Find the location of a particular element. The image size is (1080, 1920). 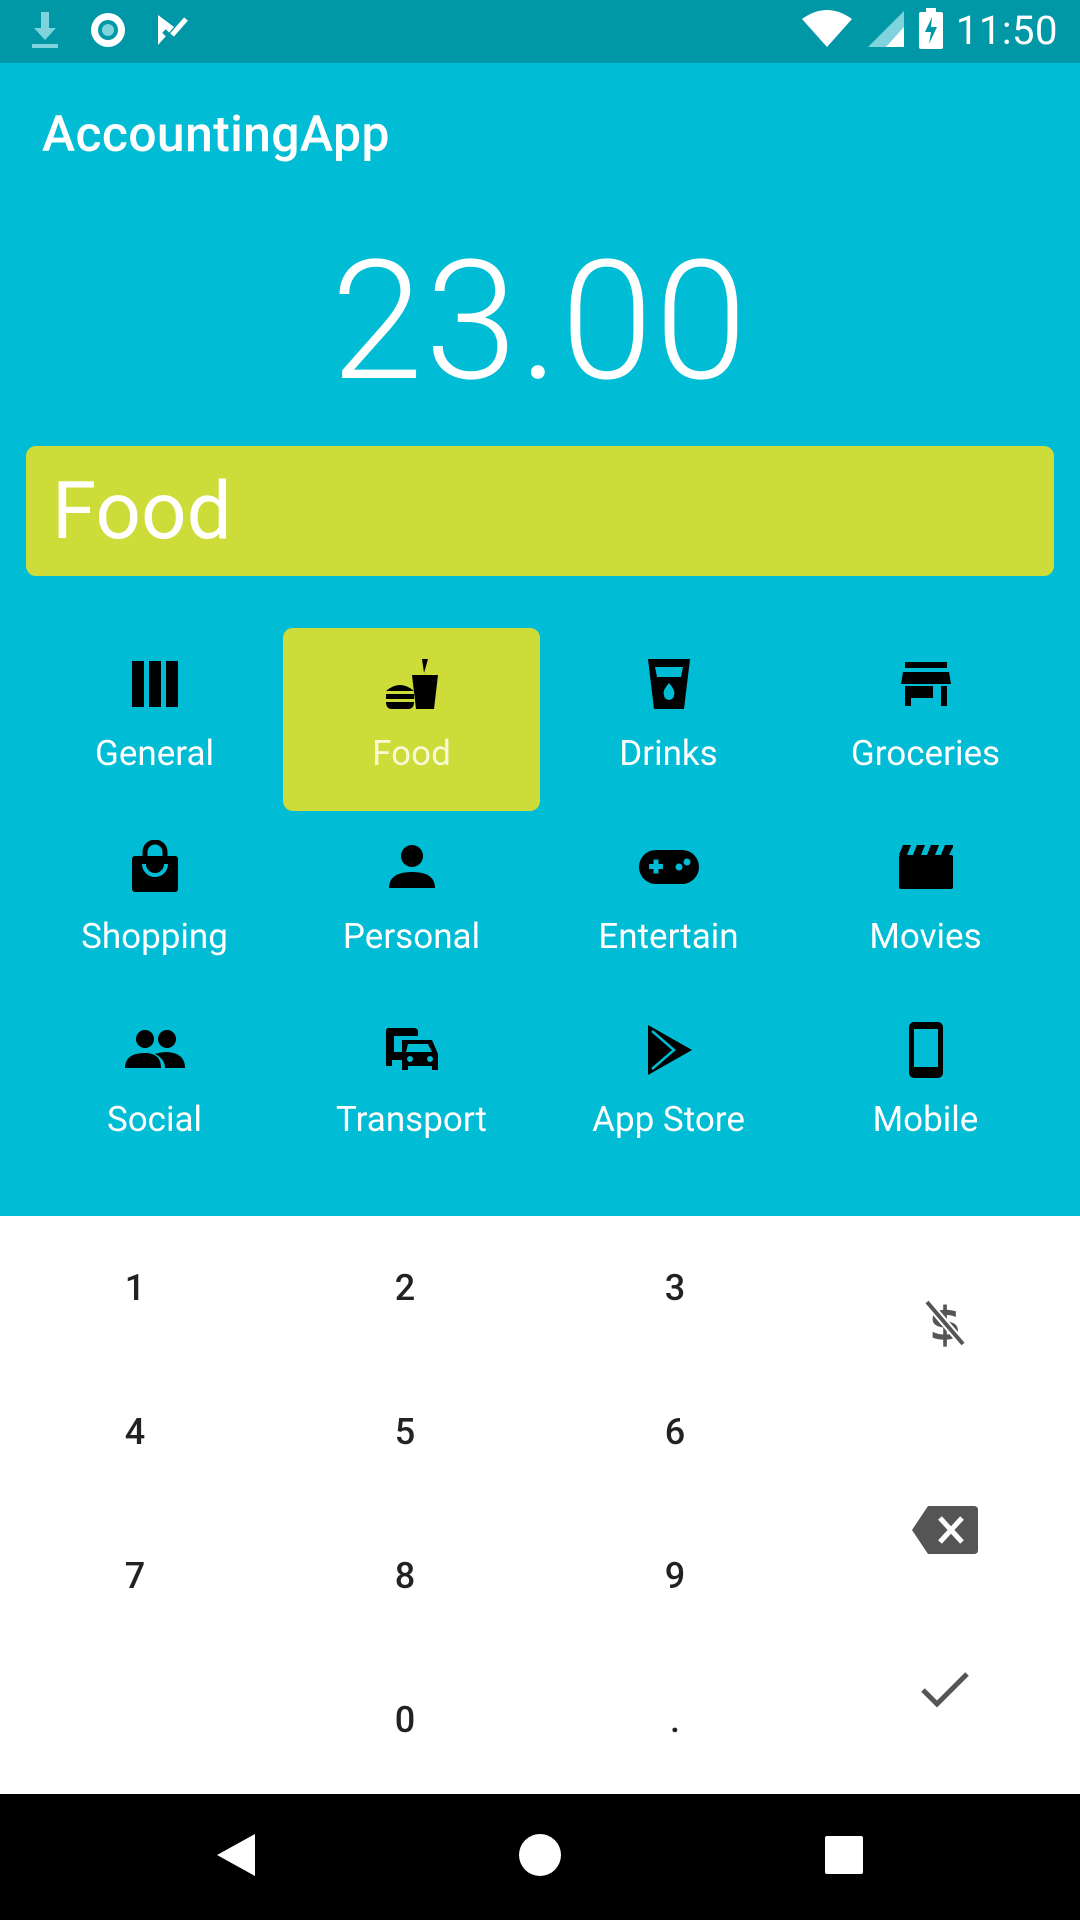

category-label: Food is located at coordinates (411, 753).